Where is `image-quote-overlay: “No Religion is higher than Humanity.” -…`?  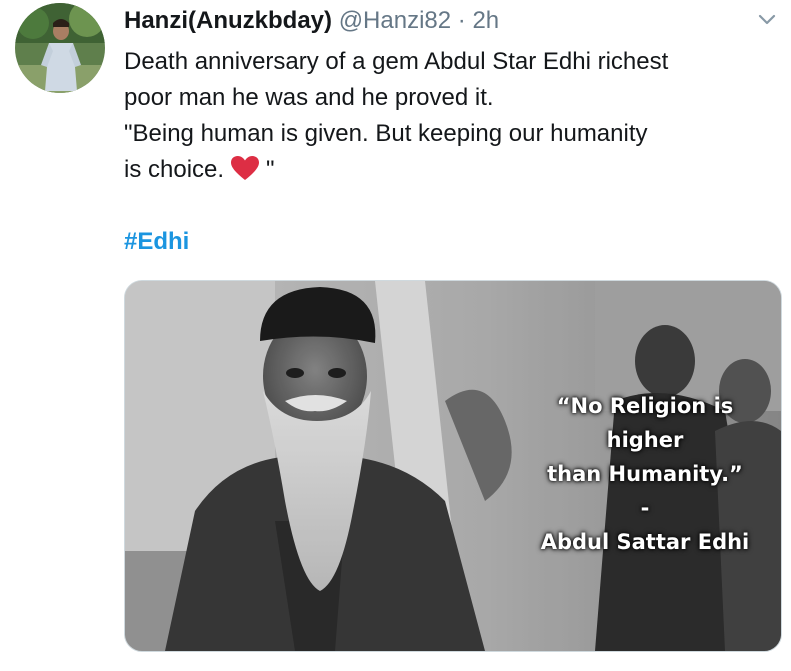 image-quote-overlay: “No Religion is higher than Humanity.” -… is located at coordinates (645, 474).